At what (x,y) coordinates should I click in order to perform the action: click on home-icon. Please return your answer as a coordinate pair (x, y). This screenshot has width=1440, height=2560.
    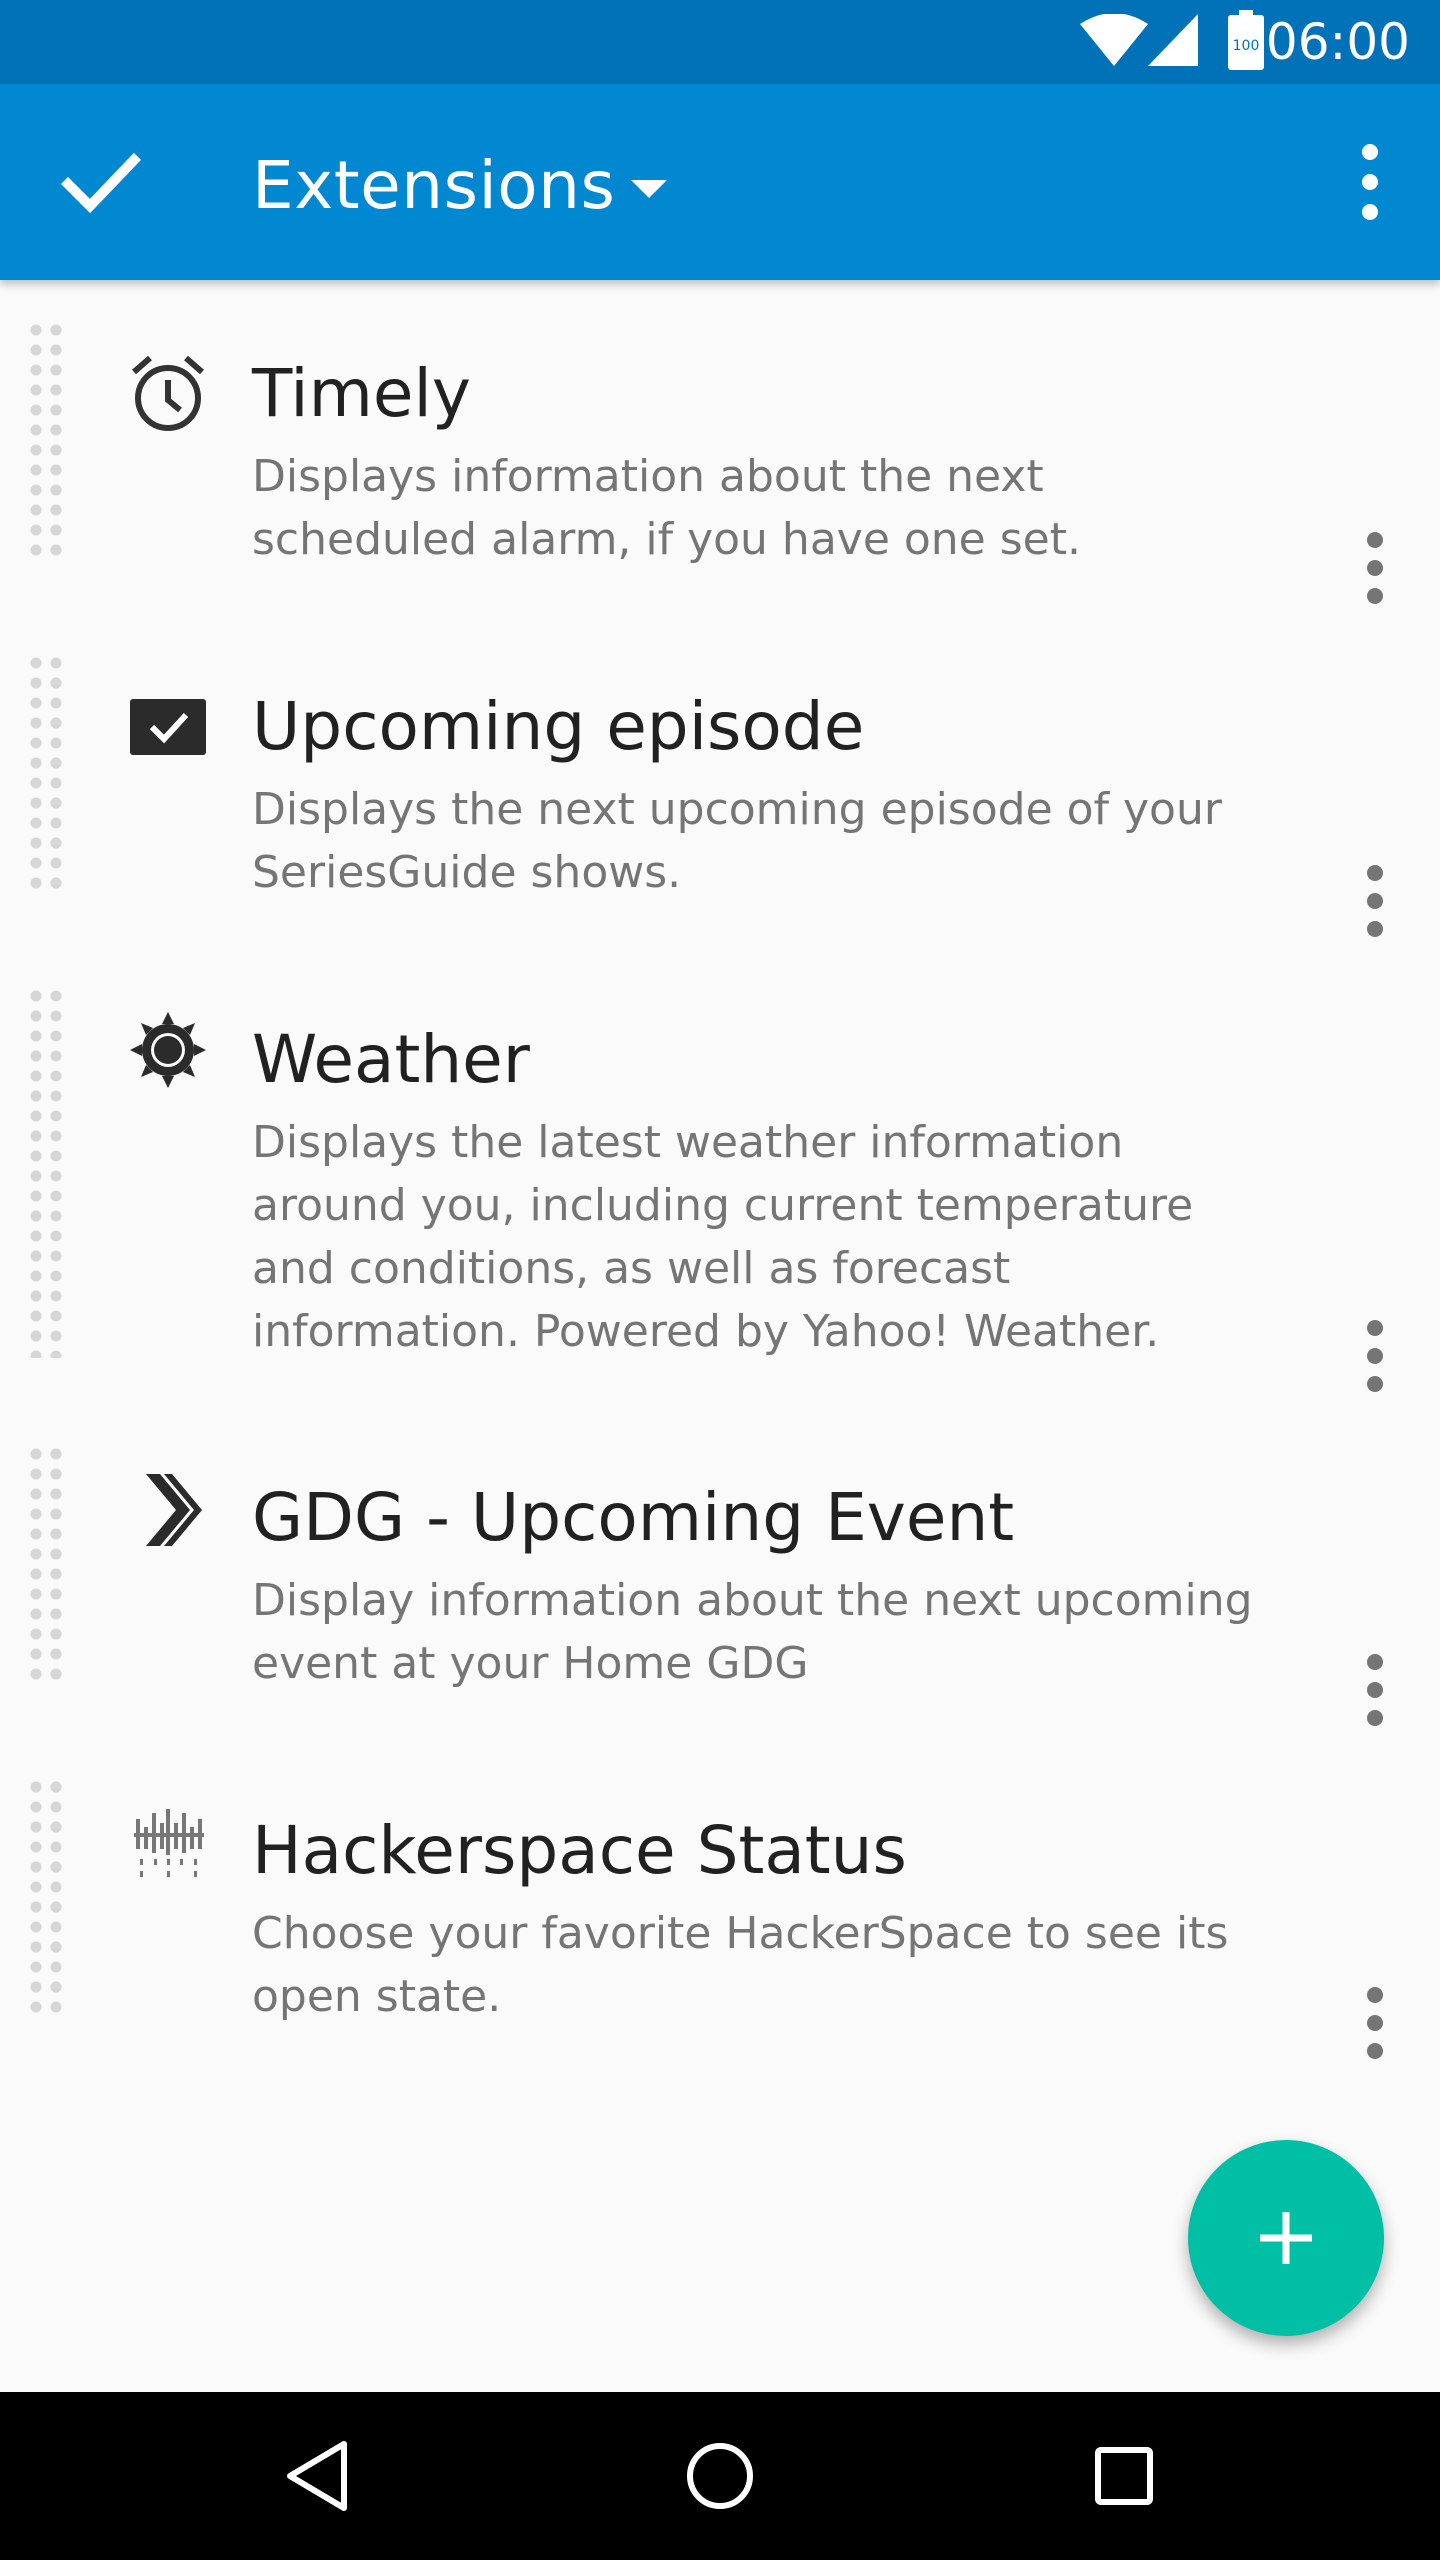
    Looking at the image, I should click on (720, 2476).